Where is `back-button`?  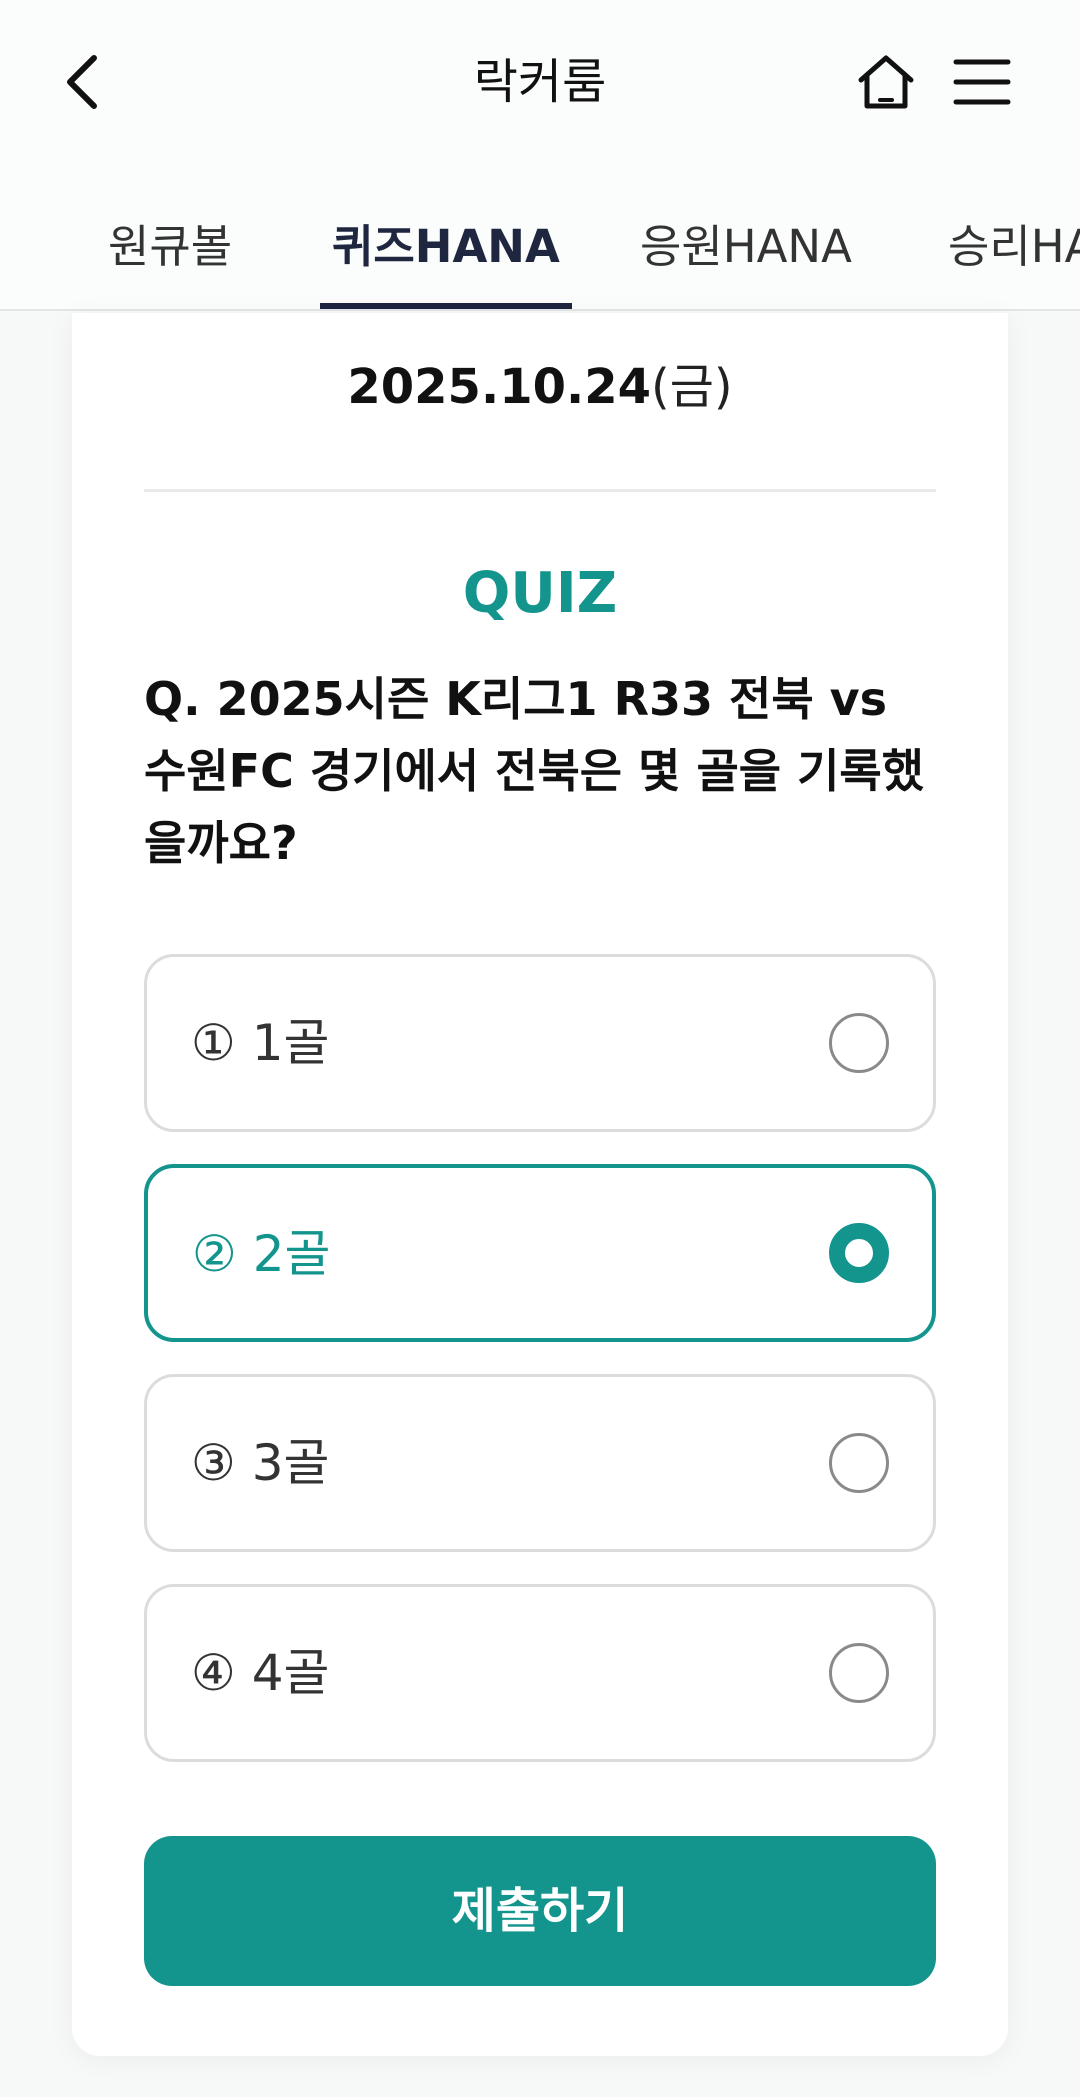 back-button is located at coordinates (85, 82).